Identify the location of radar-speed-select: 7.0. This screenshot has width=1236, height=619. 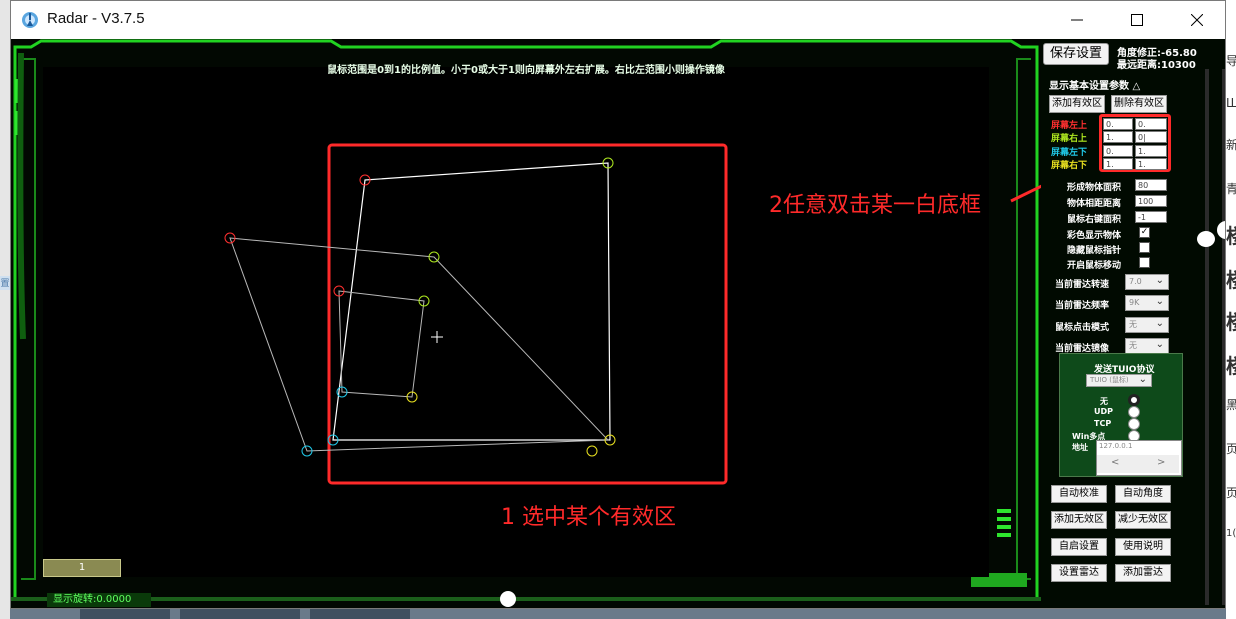
(1147, 282).